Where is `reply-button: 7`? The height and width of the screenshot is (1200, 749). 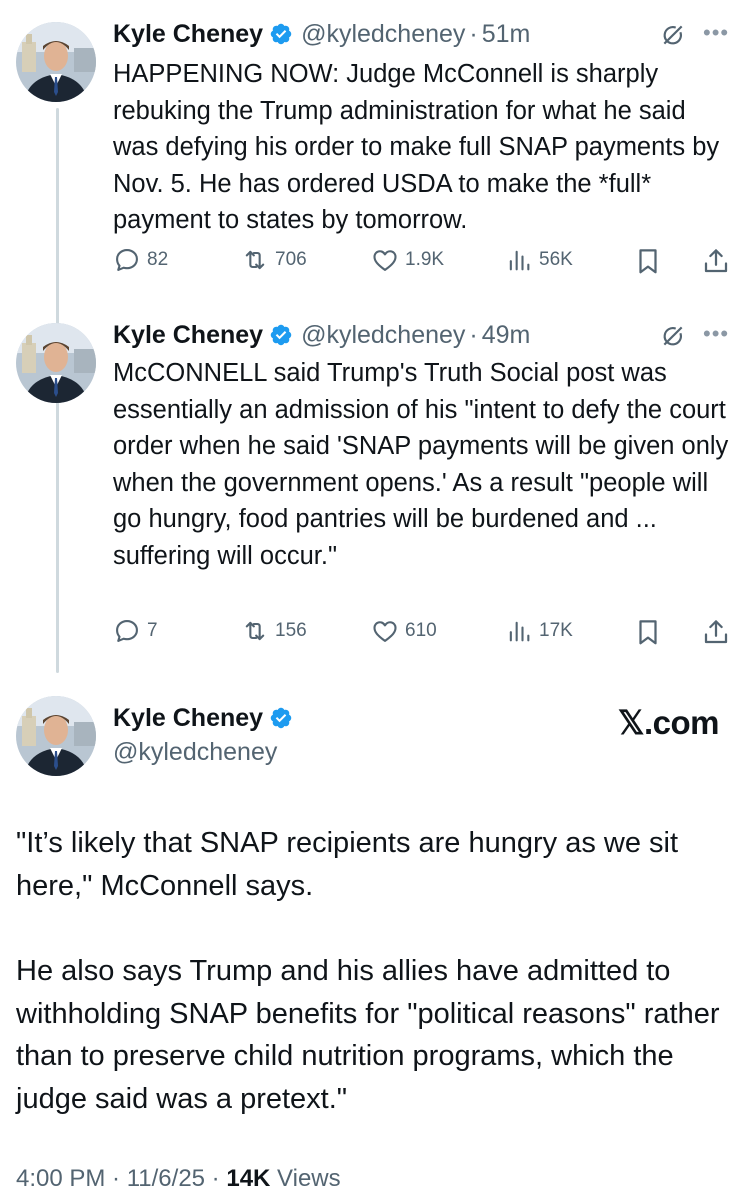
reply-button: 7 is located at coordinates (135, 631).